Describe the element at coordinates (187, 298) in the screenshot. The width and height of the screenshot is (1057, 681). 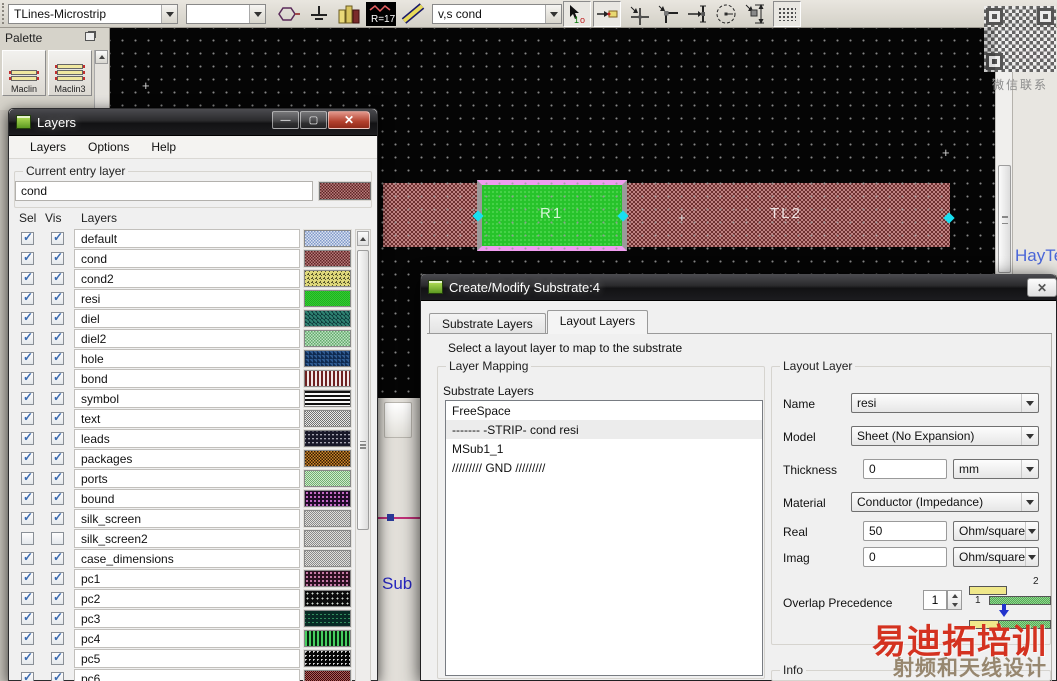
I see `layer-name: resi` at that location.